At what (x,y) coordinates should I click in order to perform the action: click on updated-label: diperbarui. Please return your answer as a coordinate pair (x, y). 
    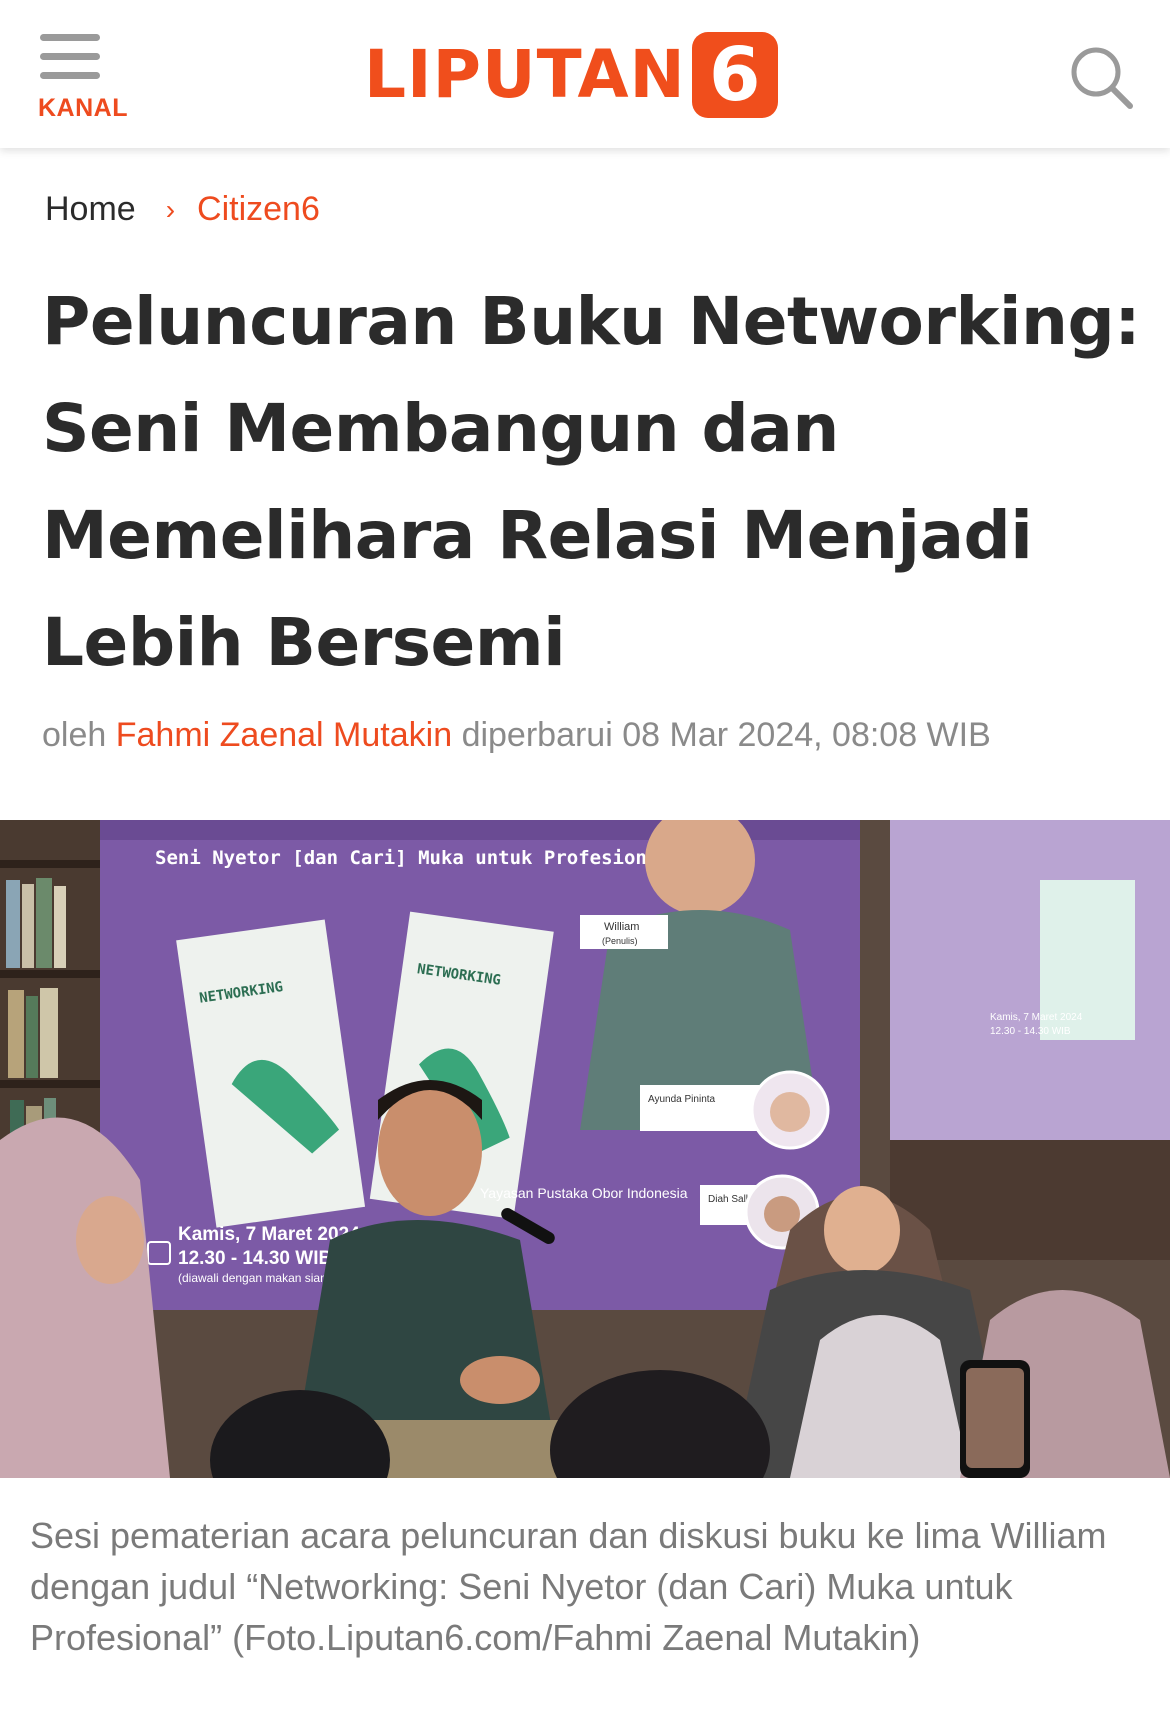
    Looking at the image, I should click on (537, 735).